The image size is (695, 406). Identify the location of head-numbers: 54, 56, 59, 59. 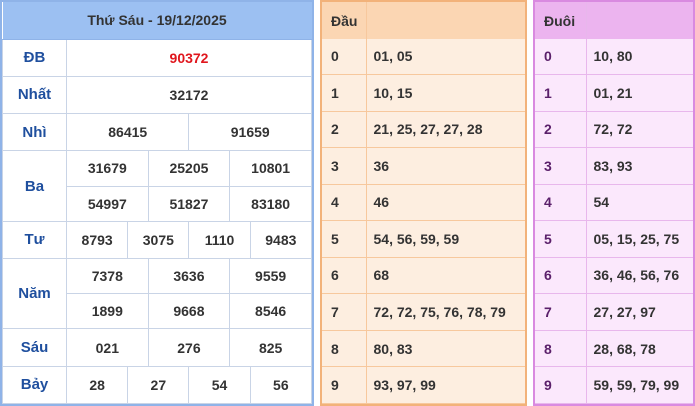
(445, 239).